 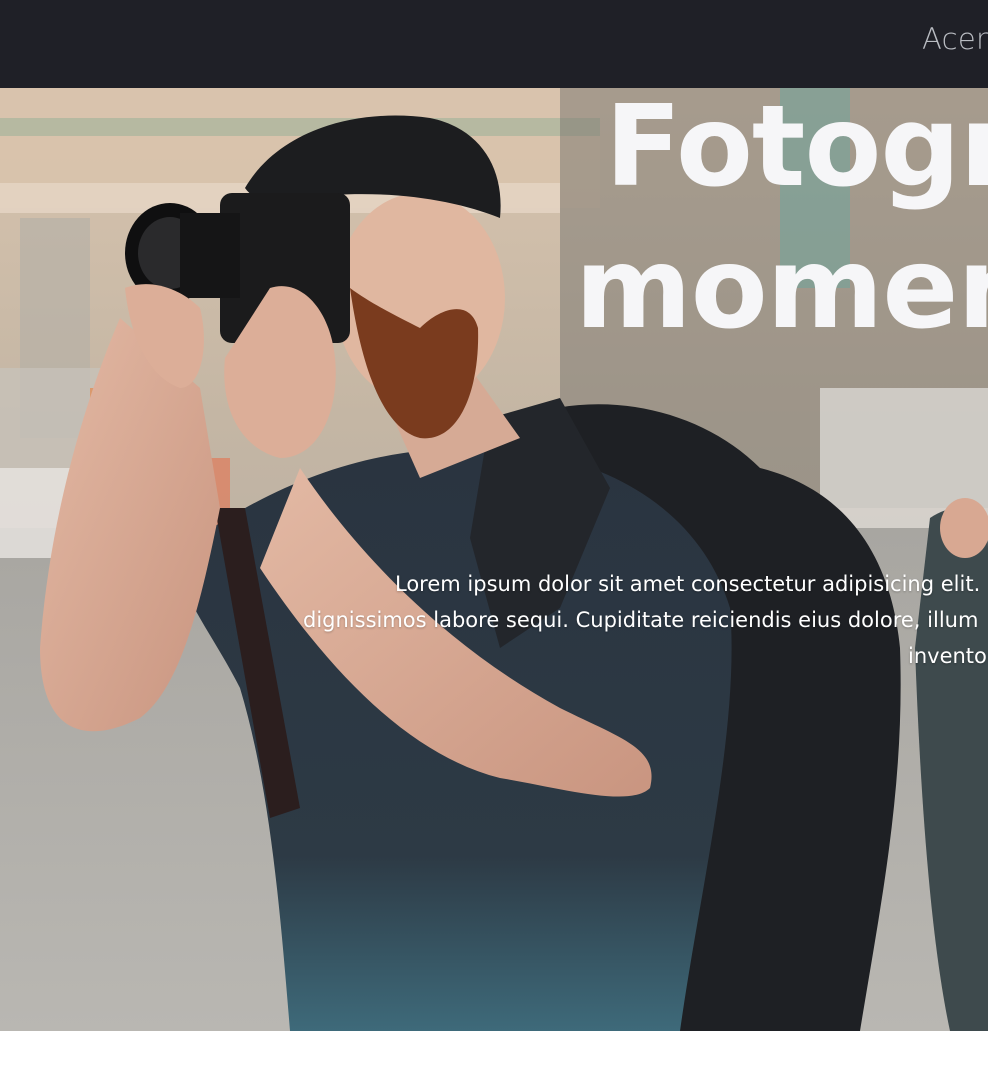 What do you see at coordinates (948, 656) in the screenshot?
I see `hero-description-line-3: inventore` at bounding box center [948, 656].